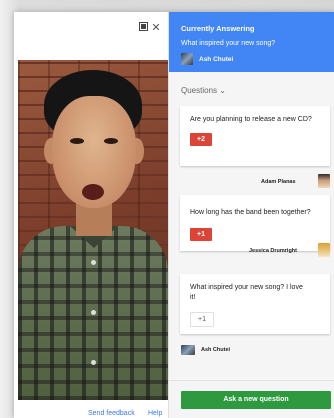  I want to click on ask-question-button: Ask a new question, so click(256, 400).